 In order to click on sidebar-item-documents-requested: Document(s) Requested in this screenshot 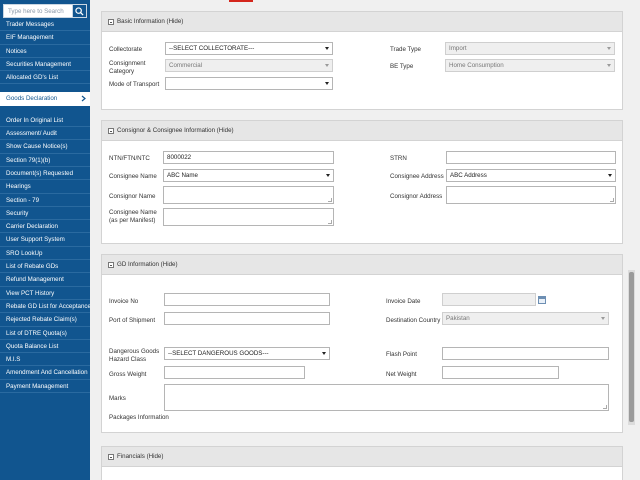, I will do `click(45, 174)`.